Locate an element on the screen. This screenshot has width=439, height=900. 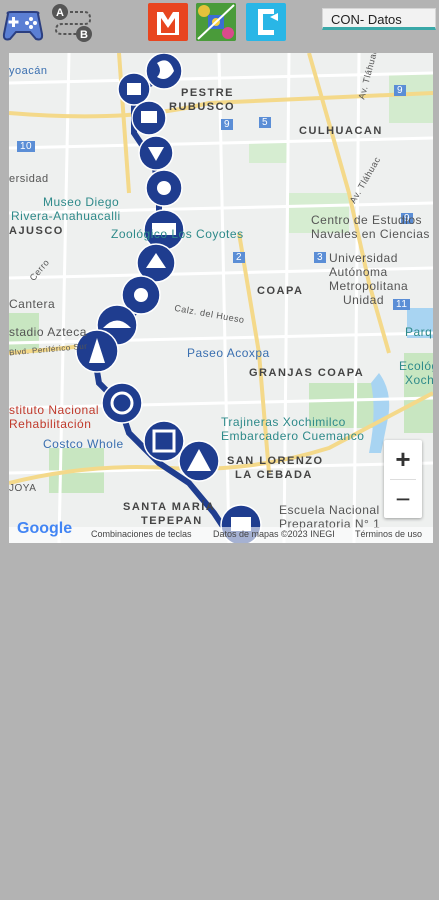
label-trajineras-2: Embarcadero Cuemanco is located at coordinates (293, 436).